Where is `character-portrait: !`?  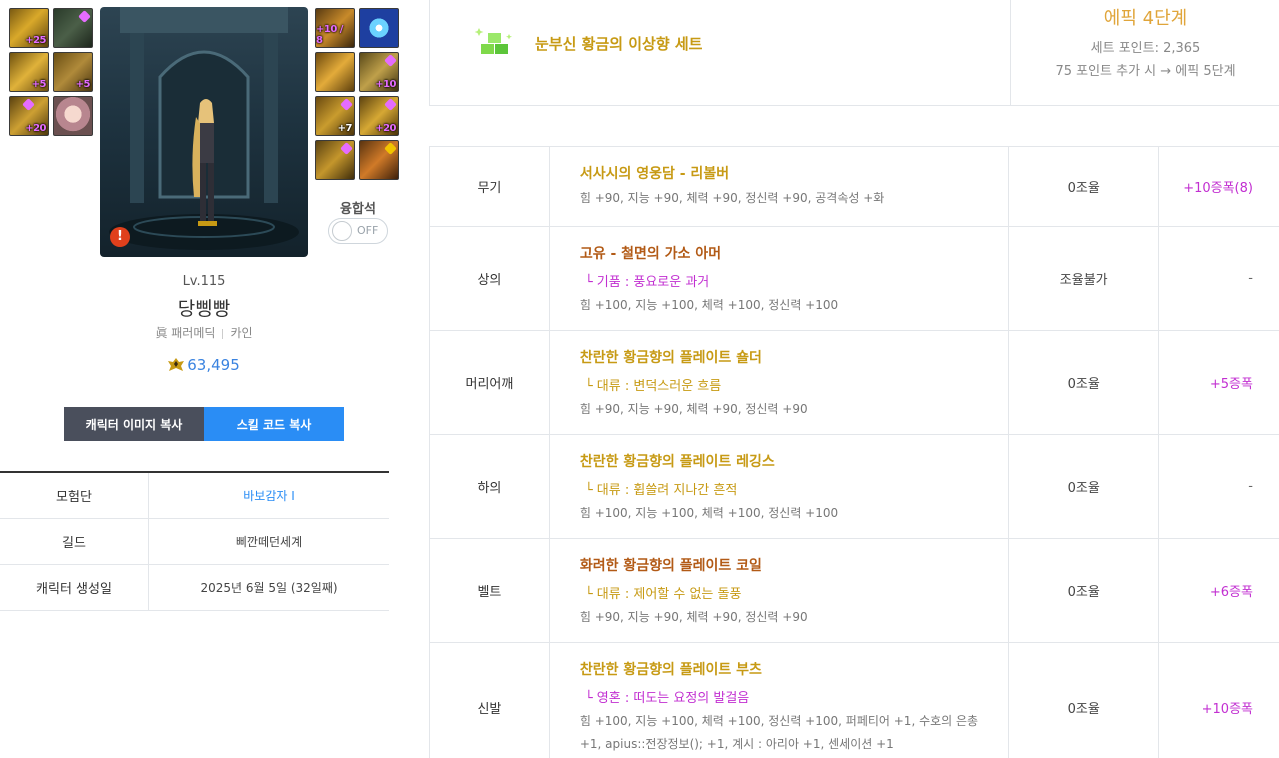 character-portrait: ! is located at coordinates (204, 132).